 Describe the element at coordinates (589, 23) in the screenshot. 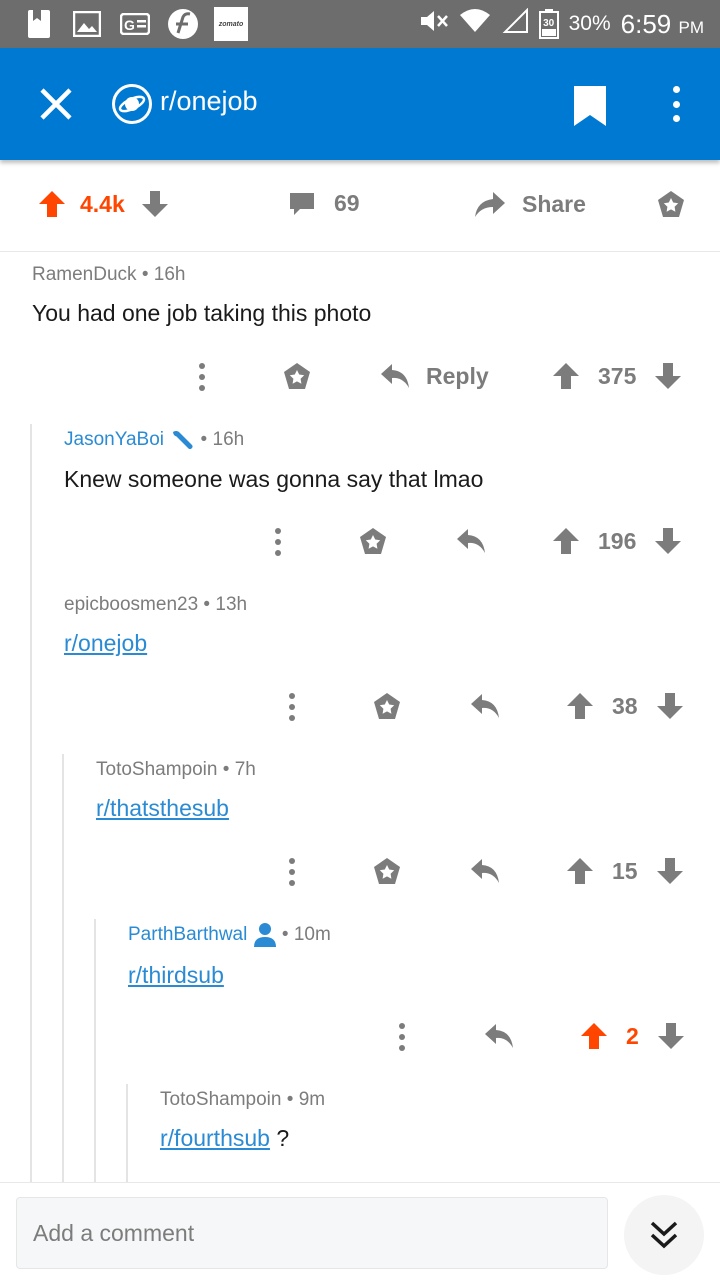

I see `battery-percent: 30%` at that location.